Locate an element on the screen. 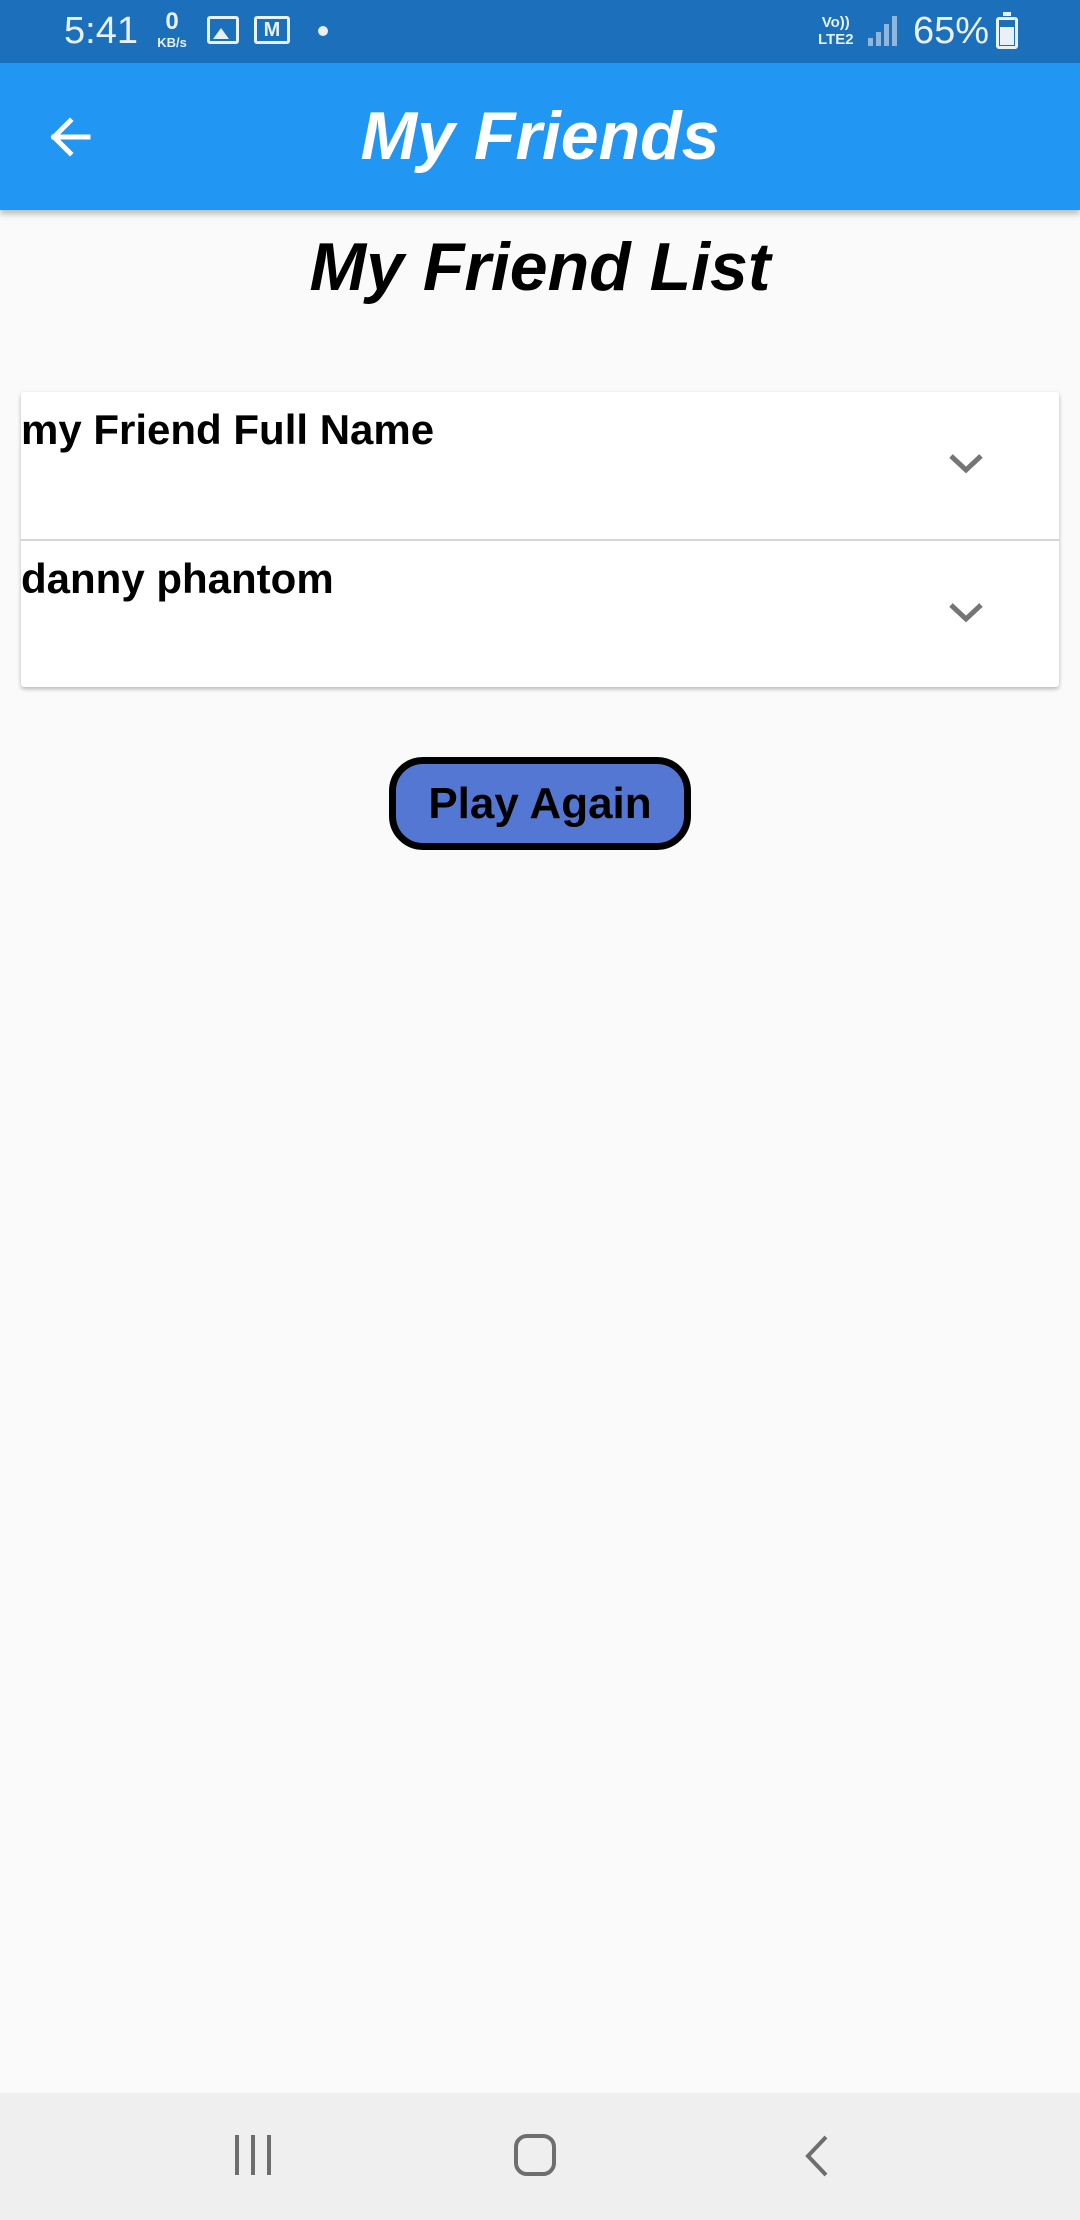 Image resolution: width=1080 pixels, height=2220 pixels. recent-apps-icon is located at coordinates (253, 2155).